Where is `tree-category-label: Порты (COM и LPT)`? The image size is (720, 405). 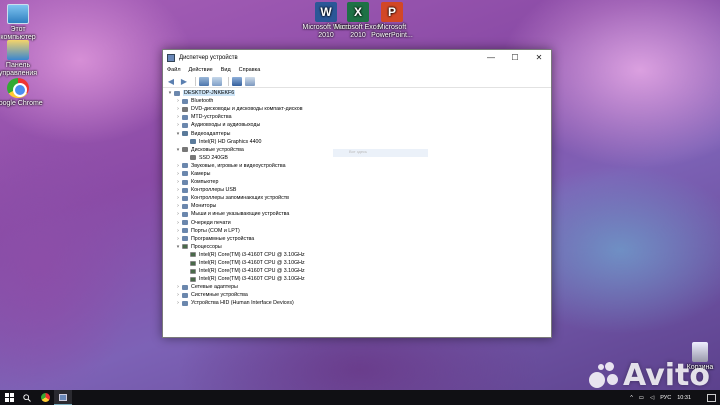 tree-category-label: Порты (COM и LPT) is located at coordinates (215, 230).